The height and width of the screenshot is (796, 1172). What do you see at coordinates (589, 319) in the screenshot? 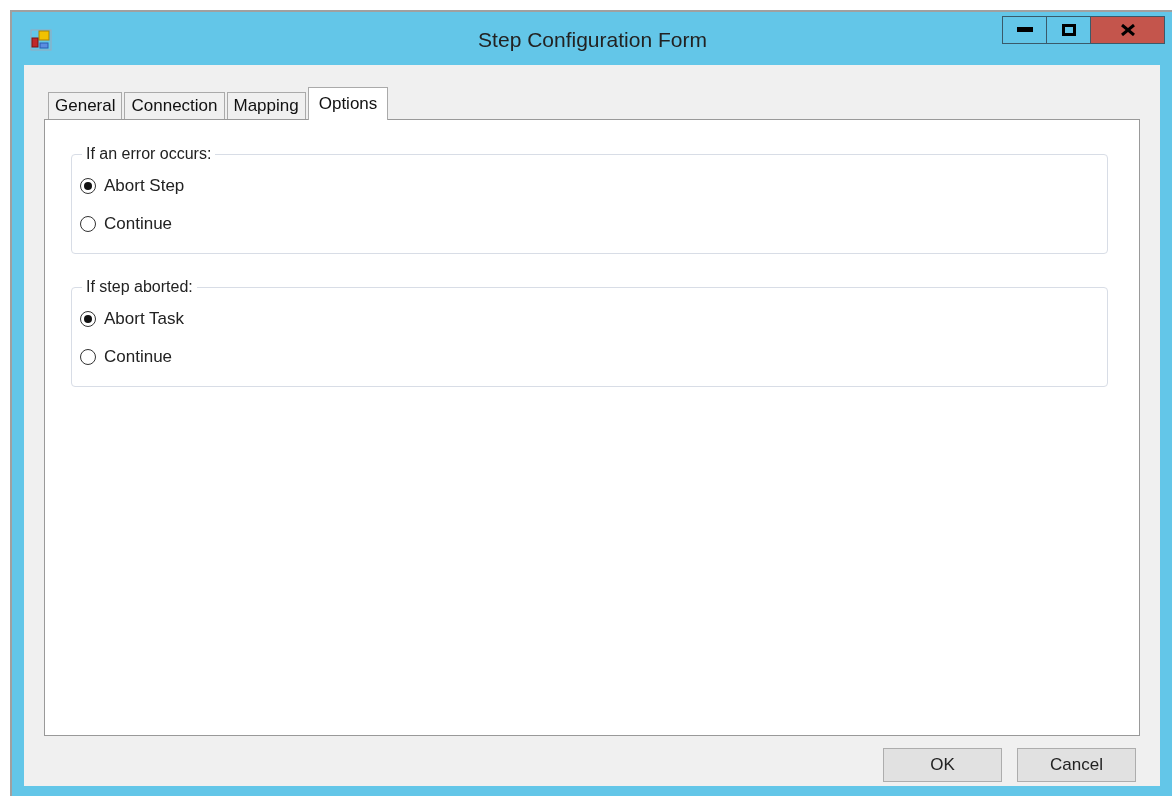
I see `radio-option: Abort Task` at bounding box center [589, 319].